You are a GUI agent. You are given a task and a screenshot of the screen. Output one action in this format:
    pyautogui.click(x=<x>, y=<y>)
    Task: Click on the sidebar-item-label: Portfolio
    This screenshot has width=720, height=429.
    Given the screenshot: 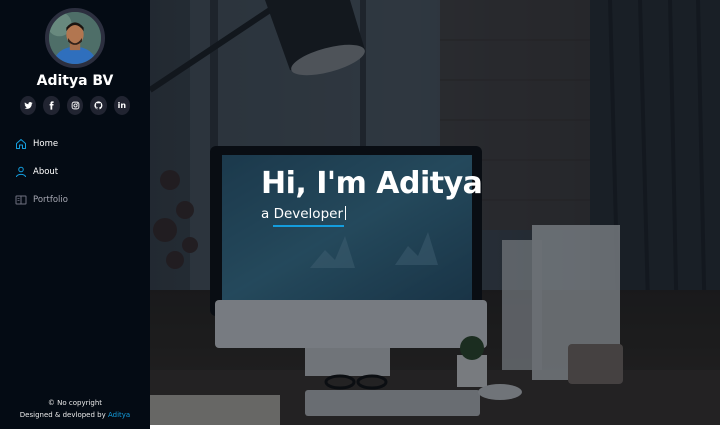 What is the action you would take?
    pyautogui.click(x=50, y=200)
    